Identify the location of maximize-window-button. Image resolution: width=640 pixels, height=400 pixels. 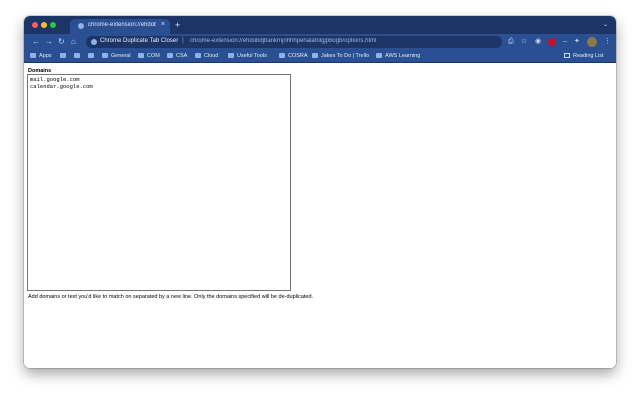
(53, 25).